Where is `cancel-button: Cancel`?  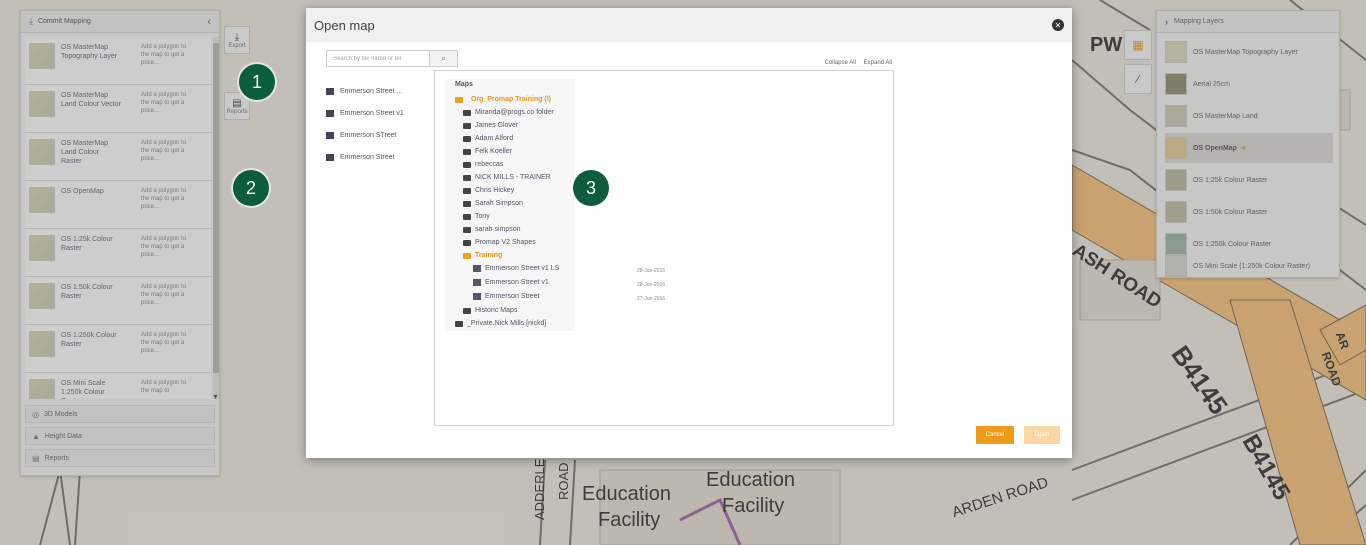 cancel-button: Cancel is located at coordinates (995, 435).